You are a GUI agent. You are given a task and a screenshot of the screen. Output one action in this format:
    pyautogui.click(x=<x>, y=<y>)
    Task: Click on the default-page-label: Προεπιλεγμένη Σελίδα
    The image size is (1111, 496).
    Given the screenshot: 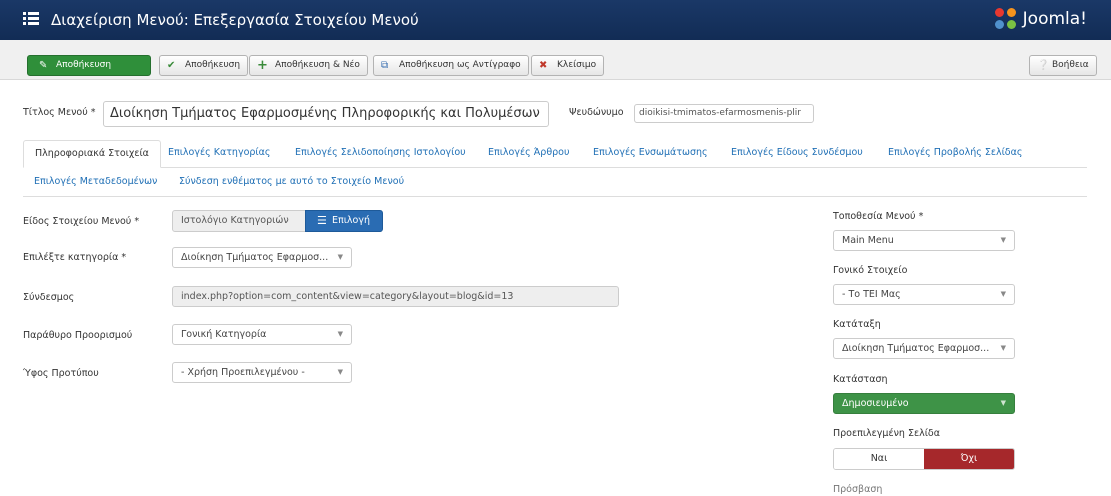 What is the action you would take?
    pyautogui.click(x=887, y=433)
    